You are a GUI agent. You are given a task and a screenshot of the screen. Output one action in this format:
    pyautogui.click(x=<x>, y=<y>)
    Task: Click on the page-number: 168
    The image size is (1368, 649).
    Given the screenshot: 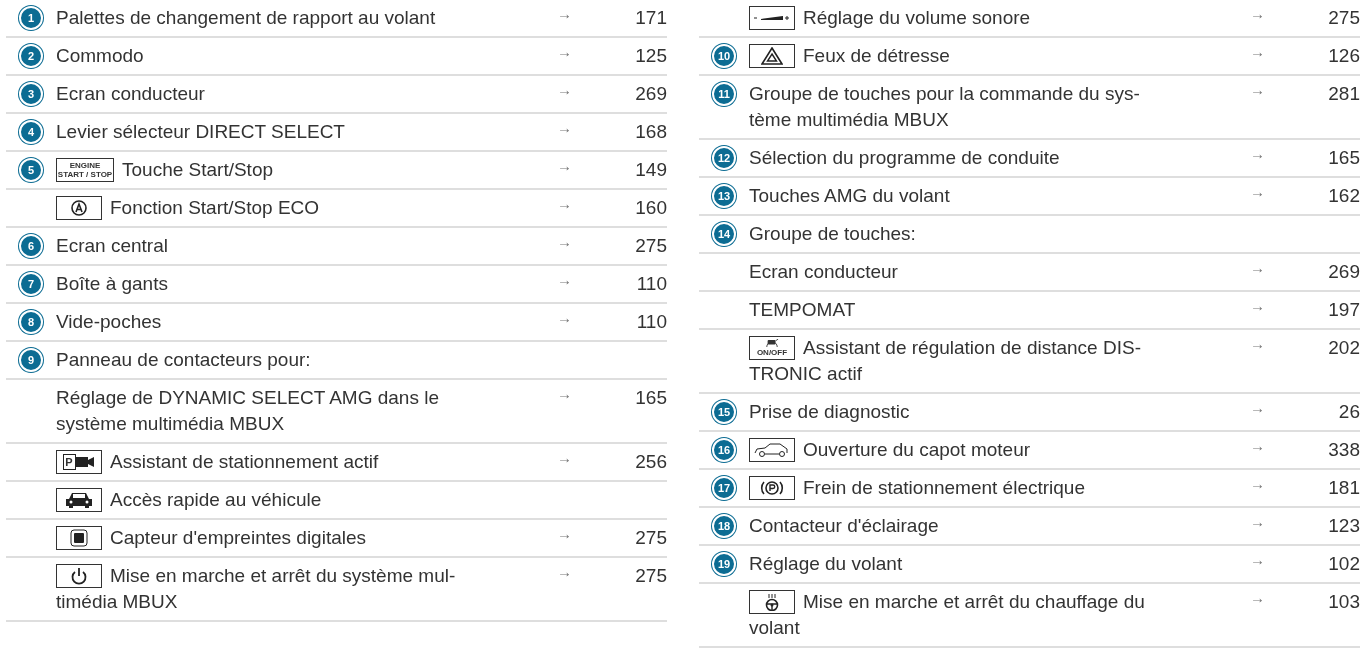 What is the action you would take?
    pyautogui.click(x=651, y=131)
    